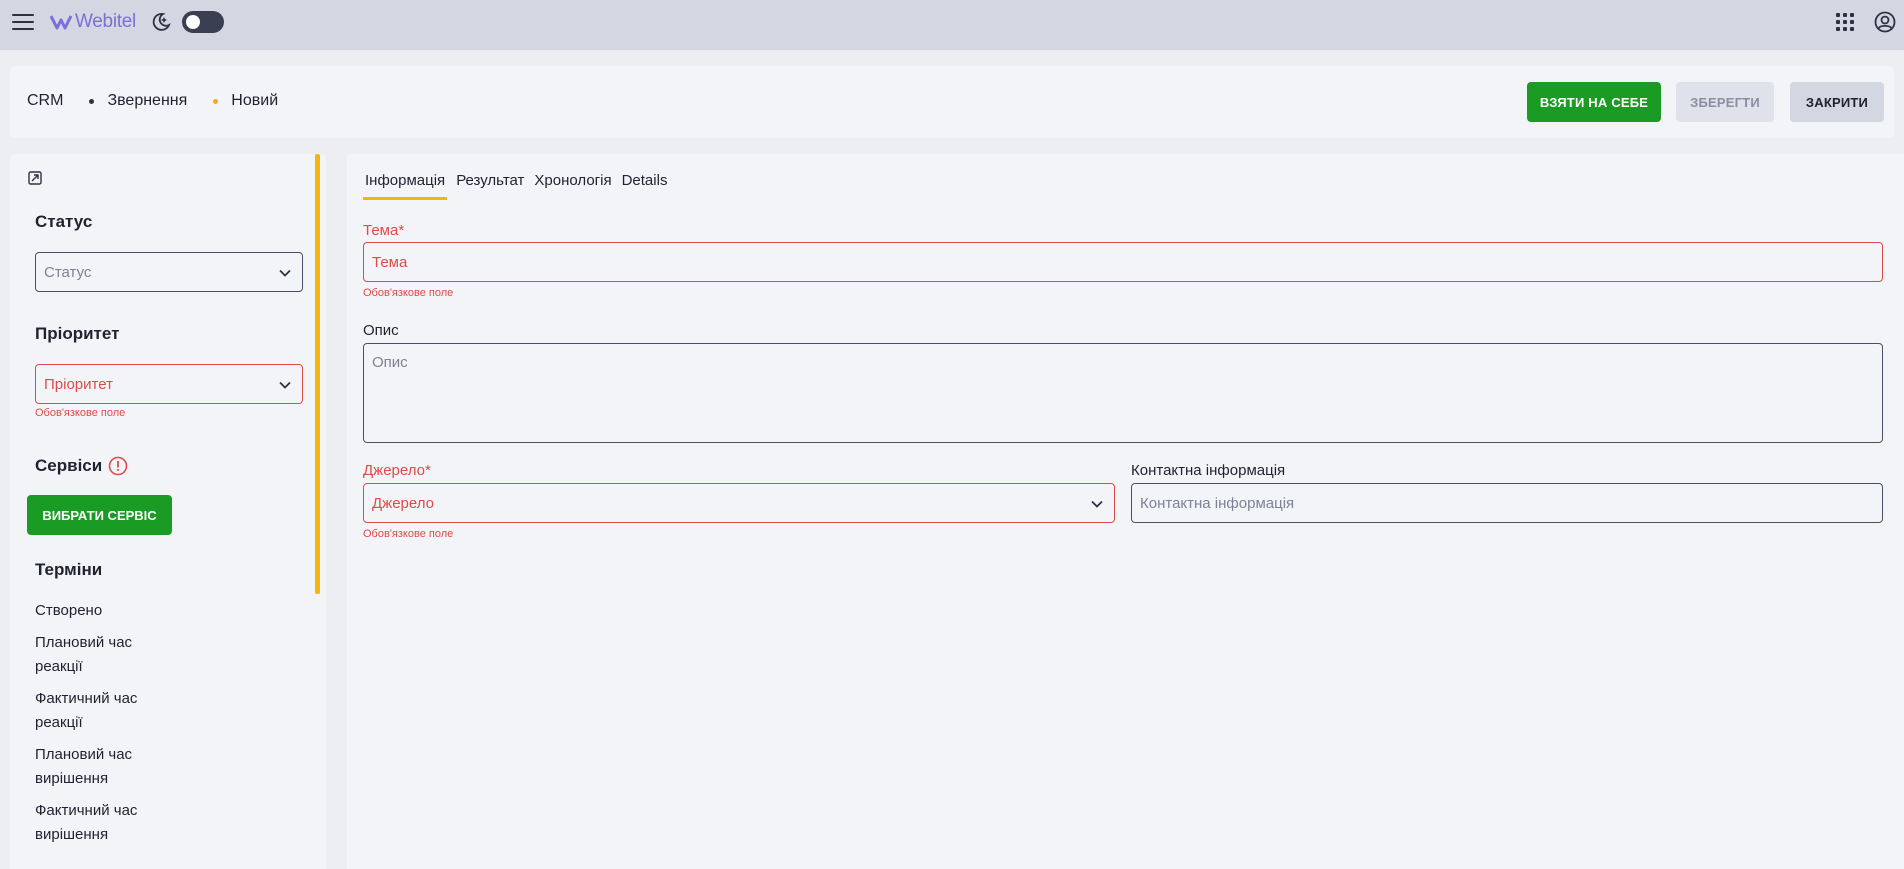  What do you see at coordinates (1123, 393) in the screenshot?
I see `description-textarea: Опис` at bounding box center [1123, 393].